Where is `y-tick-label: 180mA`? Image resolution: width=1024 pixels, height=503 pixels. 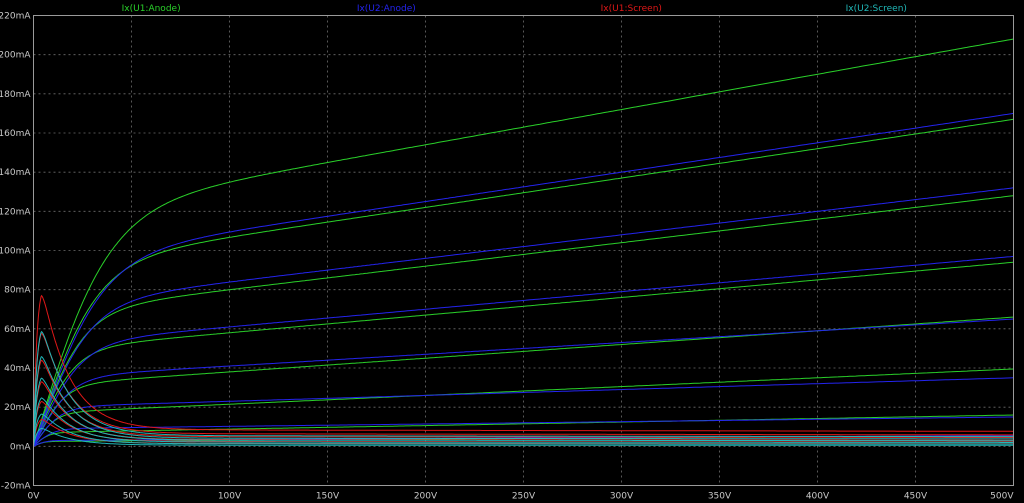
y-tick-label: 180mA is located at coordinates (15, 95).